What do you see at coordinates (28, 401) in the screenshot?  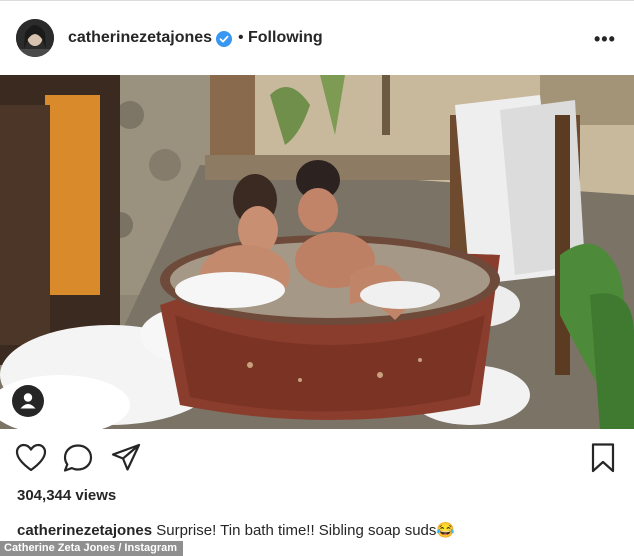 I see `user-tag-icon` at bounding box center [28, 401].